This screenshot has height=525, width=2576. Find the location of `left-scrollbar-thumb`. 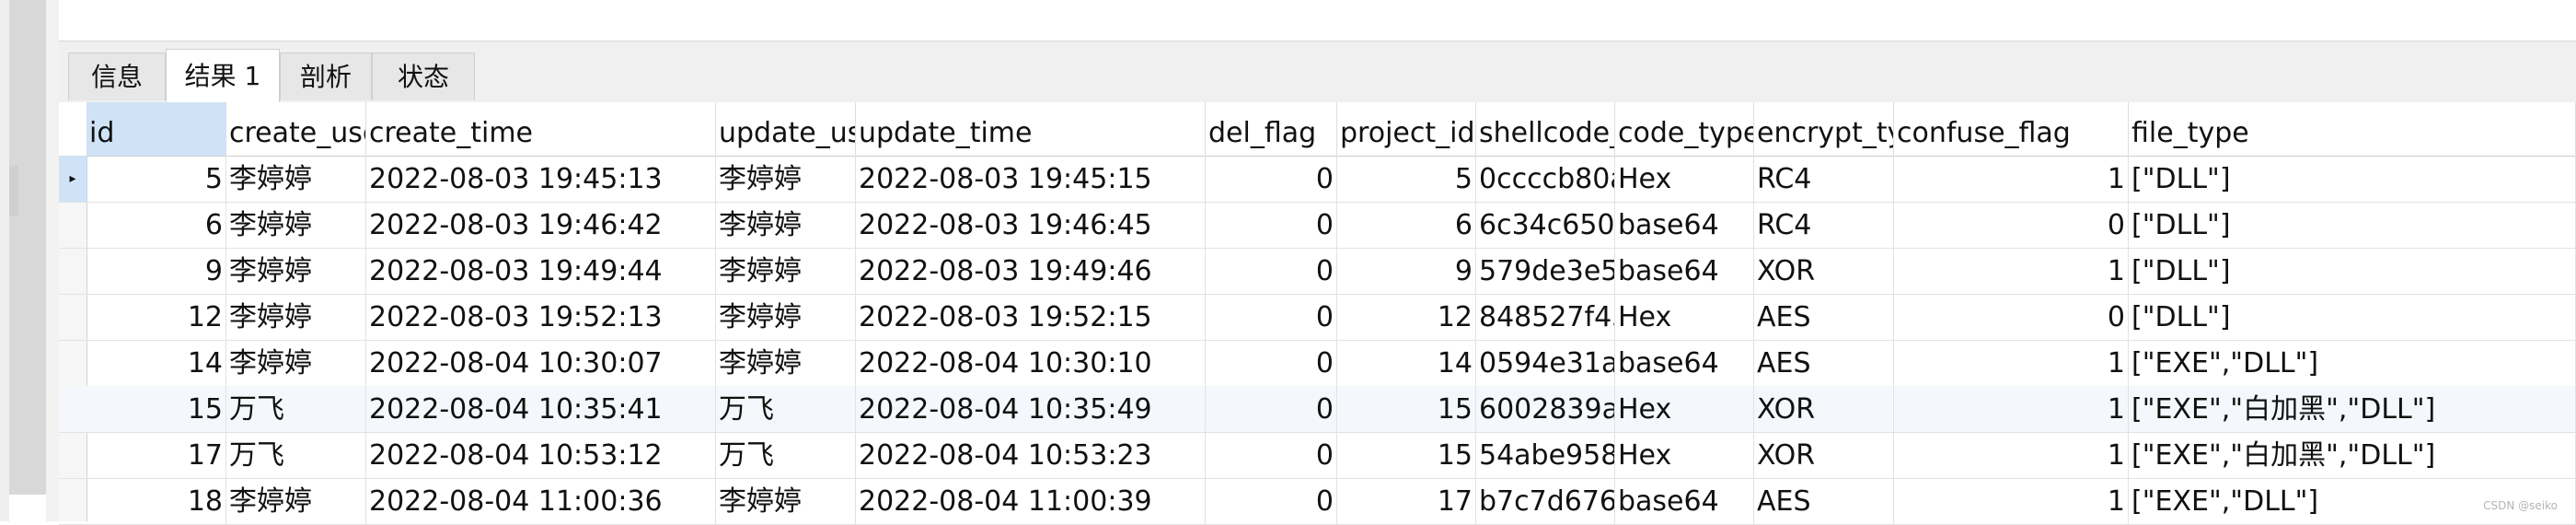

left-scrollbar-thumb is located at coordinates (14, 191).